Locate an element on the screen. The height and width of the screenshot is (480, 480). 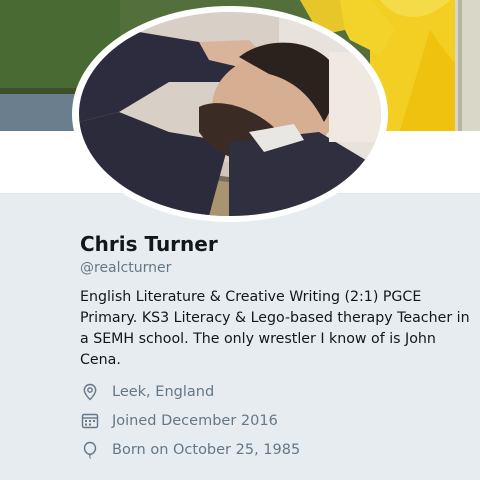
birthday-text: Born on October 25, 1985 is located at coordinates (206, 449).